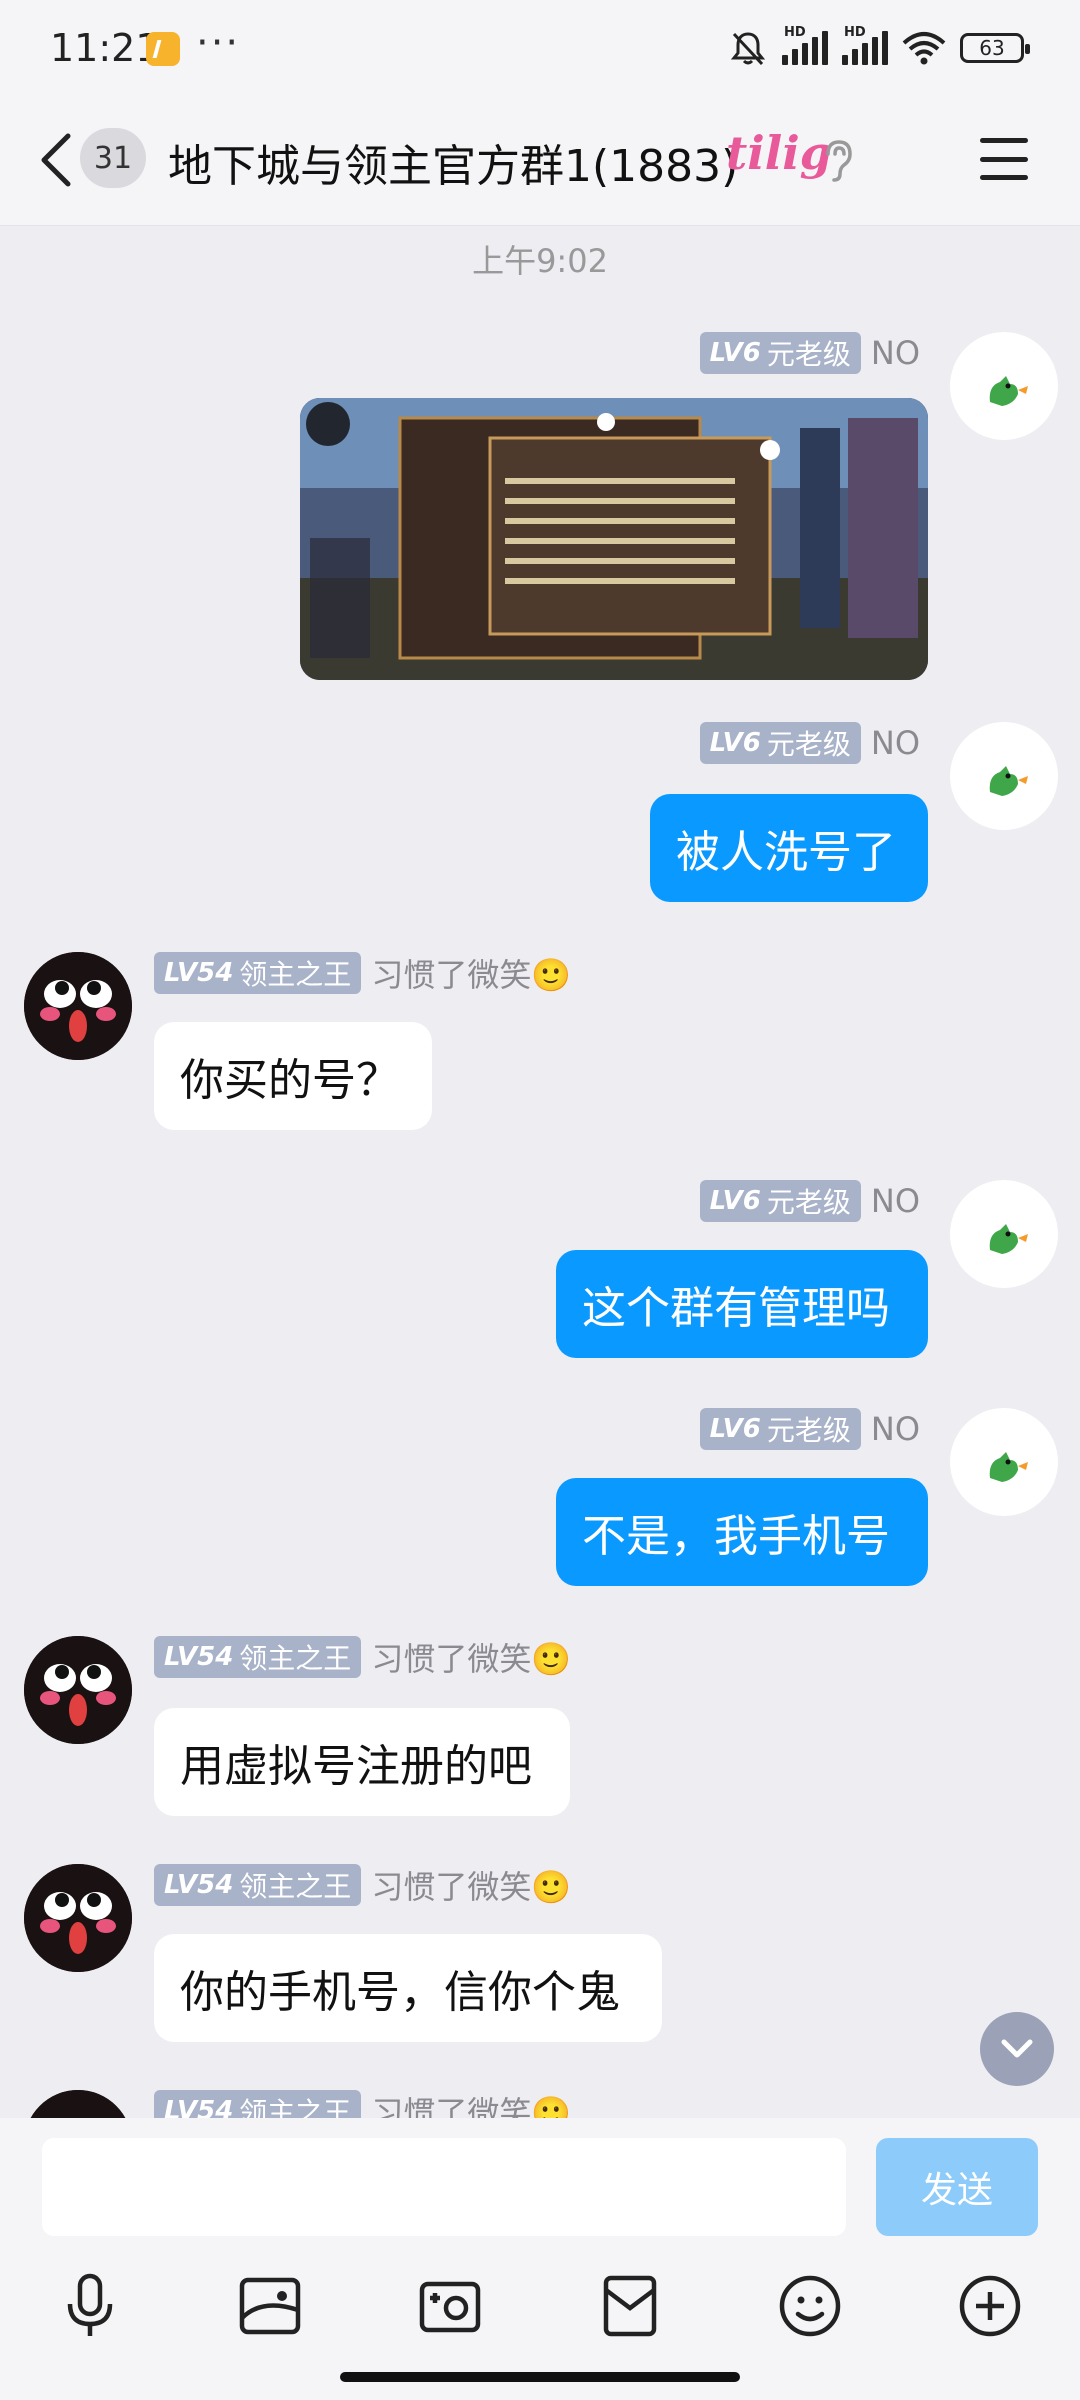 This screenshot has height=2400, width=1080. I want to click on status-icons: HD HD 63, so click(879, 46).